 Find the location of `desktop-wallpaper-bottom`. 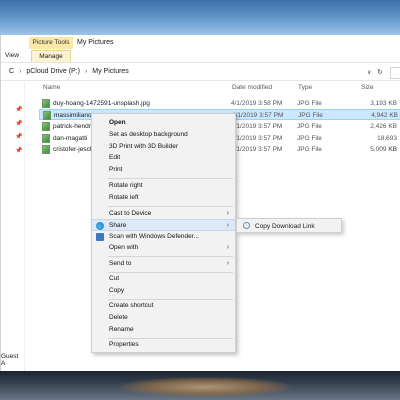

desktop-wallpaper-bottom is located at coordinates (200, 385).